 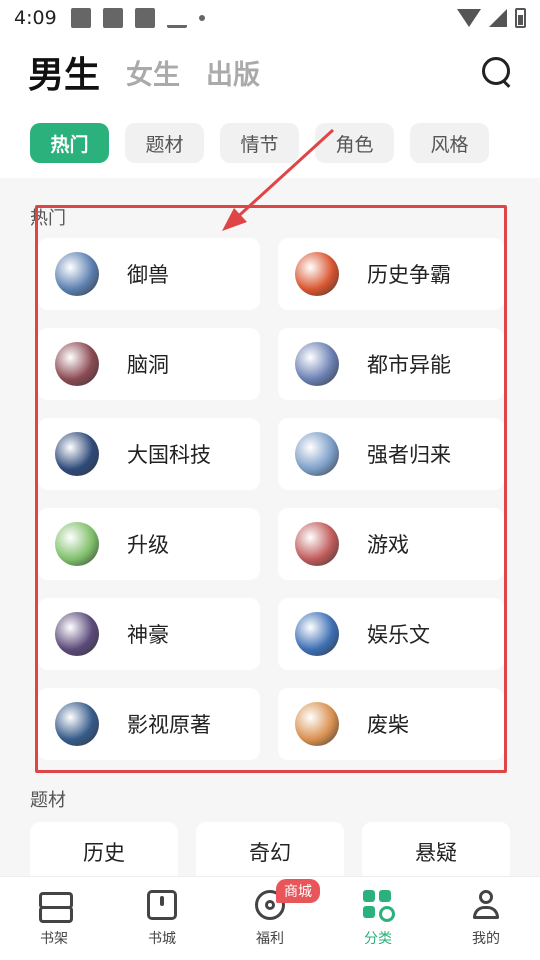 I want to click on category-item: 神豪, so click(x=149, y=634).